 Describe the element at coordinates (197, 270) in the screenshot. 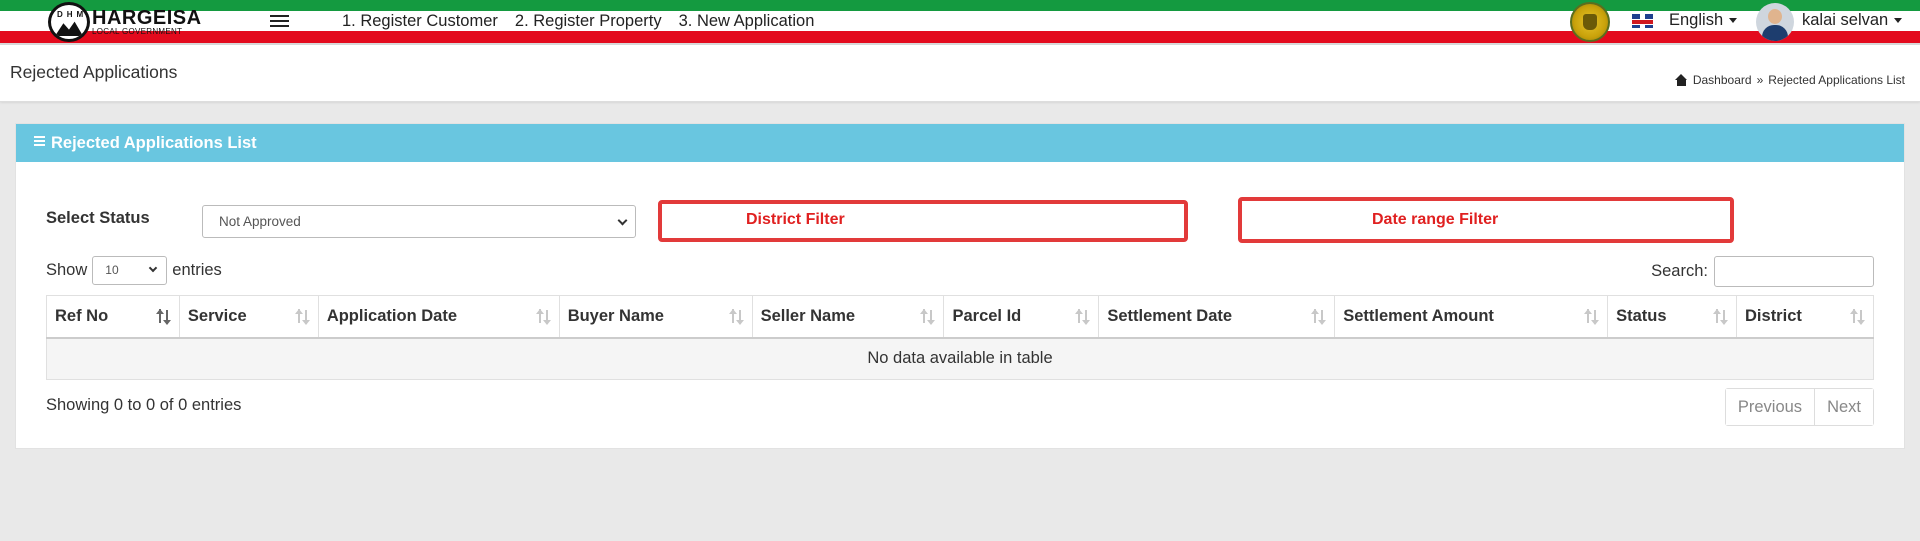

I see `entries-label: entries` at that location.